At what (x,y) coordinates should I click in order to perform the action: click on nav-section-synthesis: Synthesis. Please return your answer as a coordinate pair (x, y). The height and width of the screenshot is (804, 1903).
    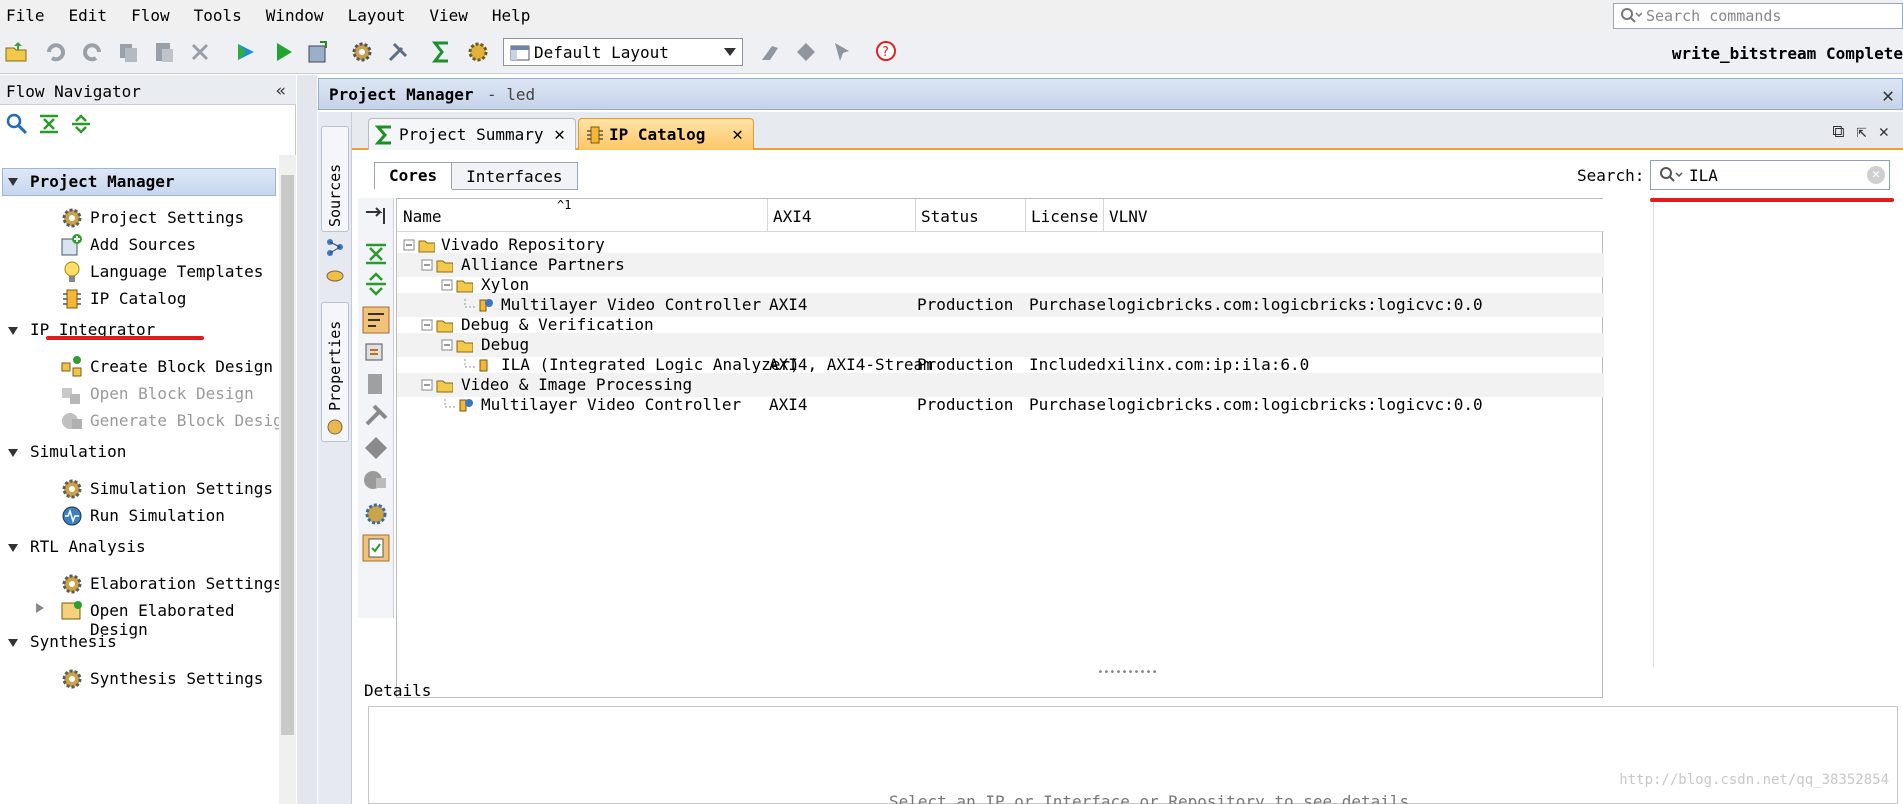
    Looking at the image, I should click on (73, 641).